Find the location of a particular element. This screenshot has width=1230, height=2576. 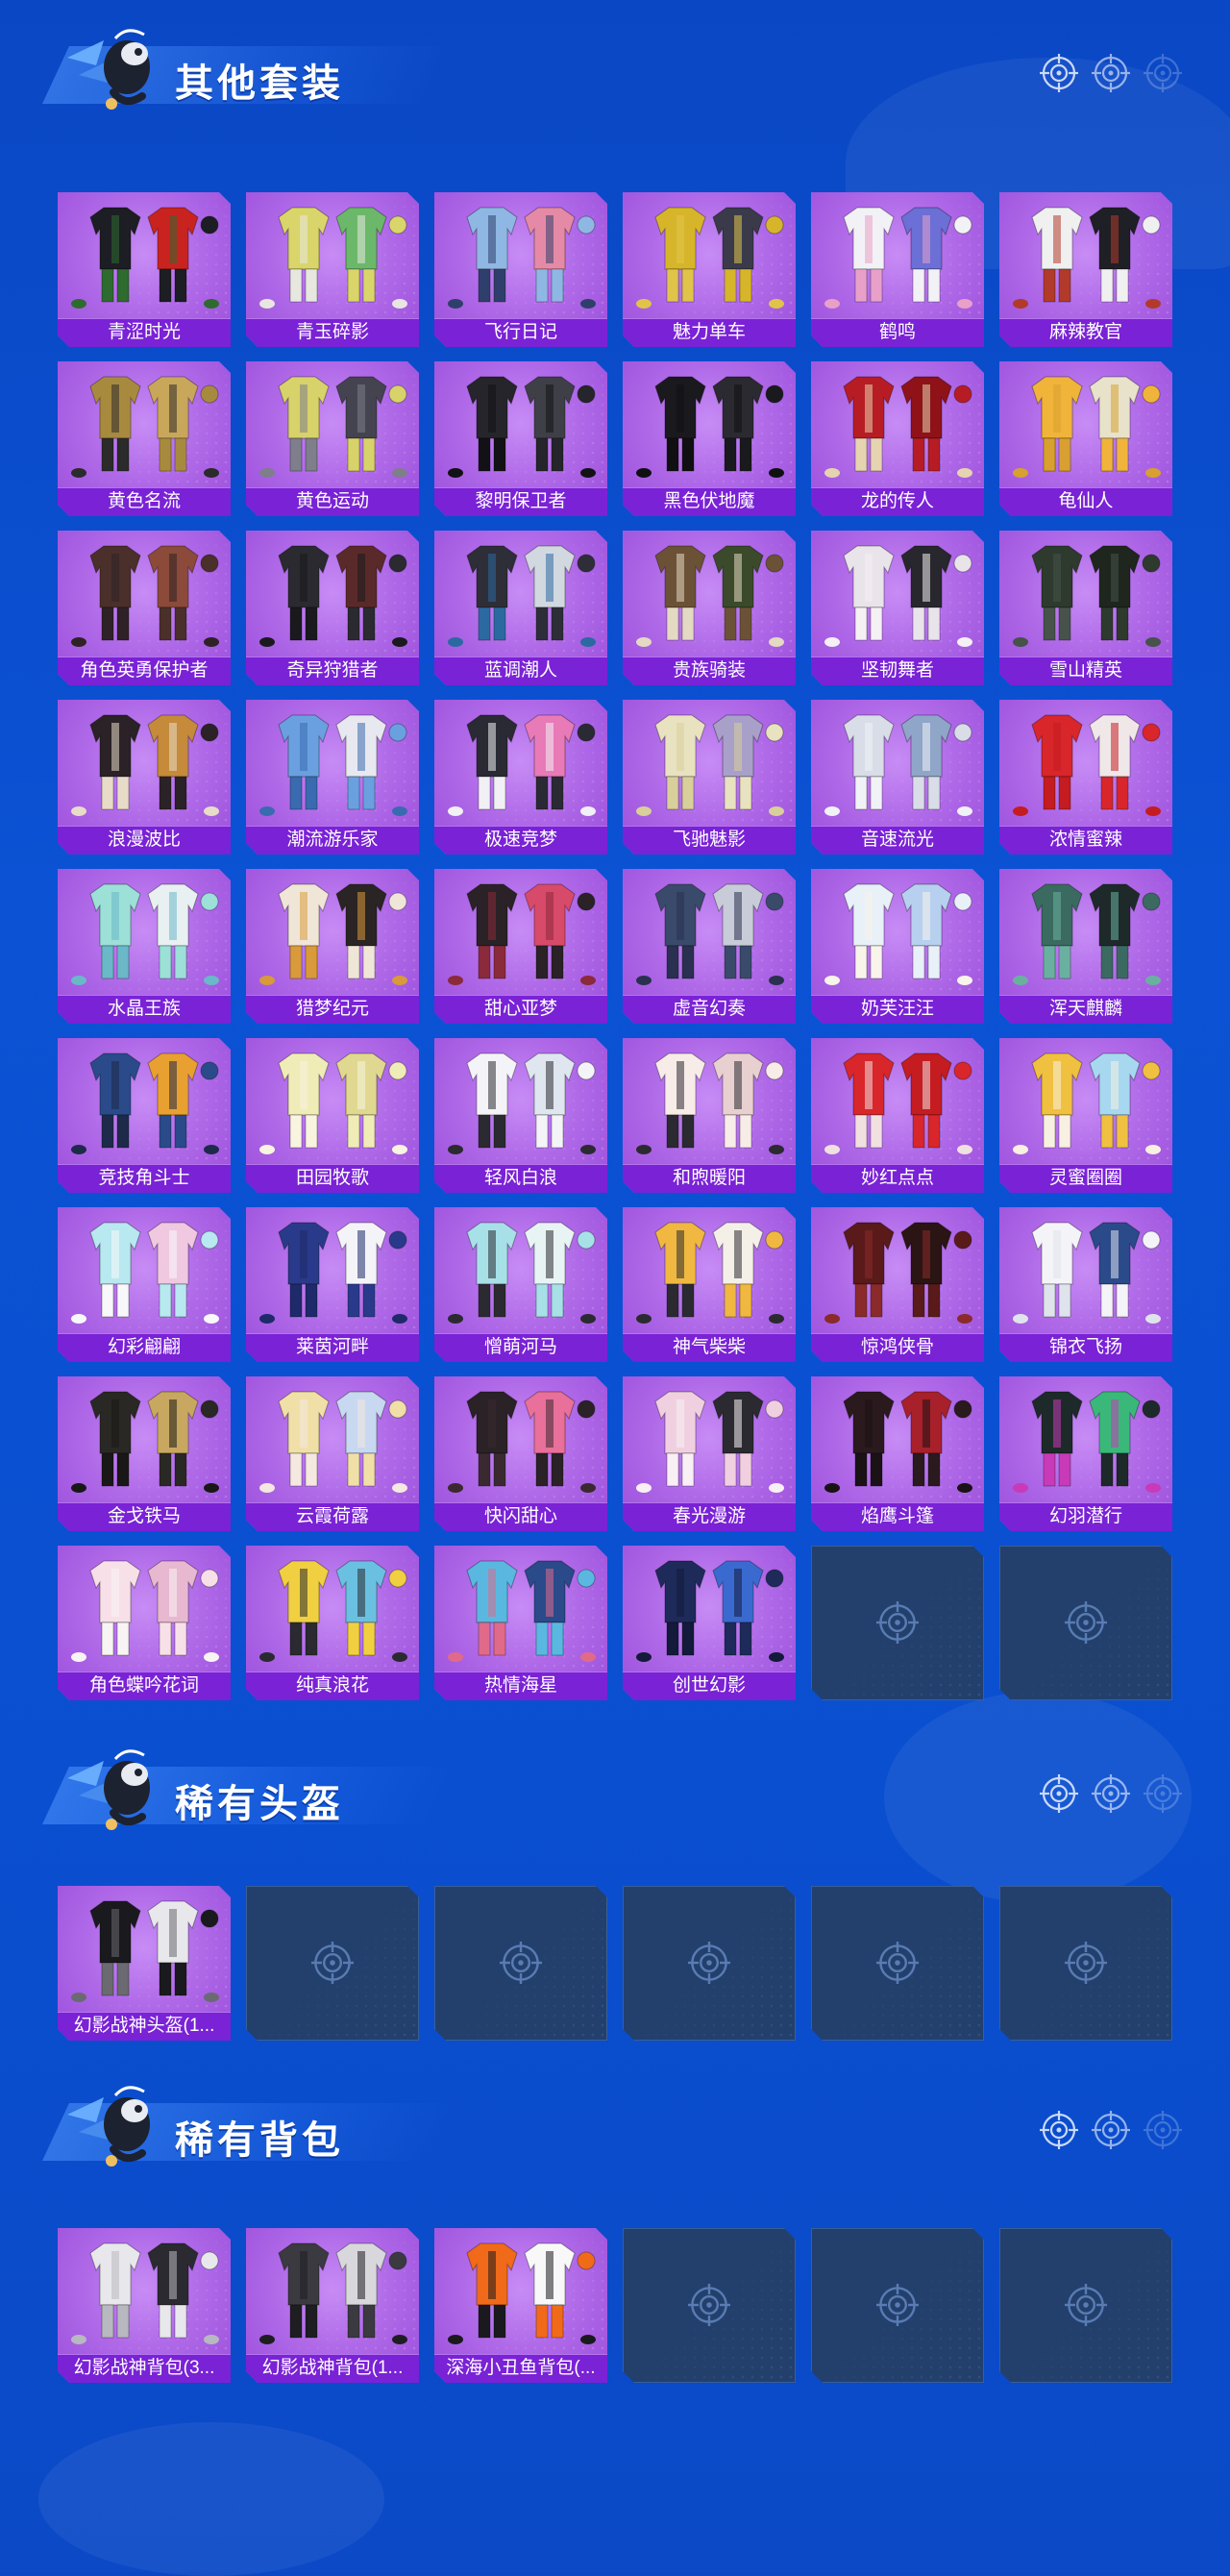

item-card: 蓝调潮人 is located at coordinates (521, 608).